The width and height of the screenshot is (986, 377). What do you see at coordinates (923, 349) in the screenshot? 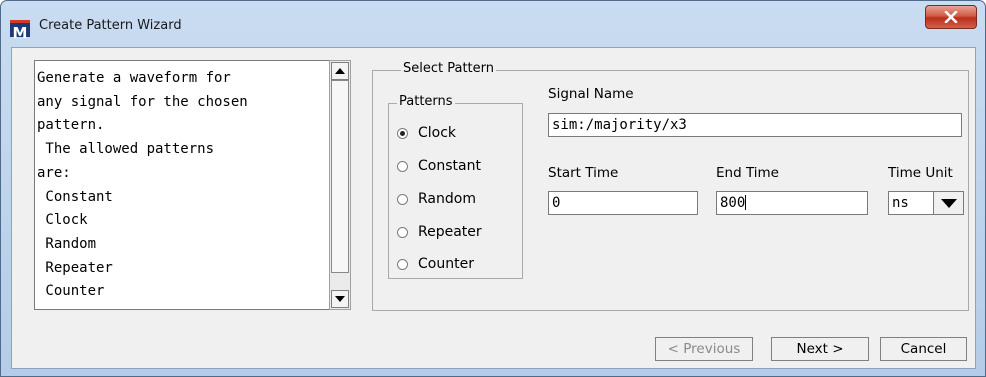
I see `cancel-button: Cancel` at bounding box center [923, 349].